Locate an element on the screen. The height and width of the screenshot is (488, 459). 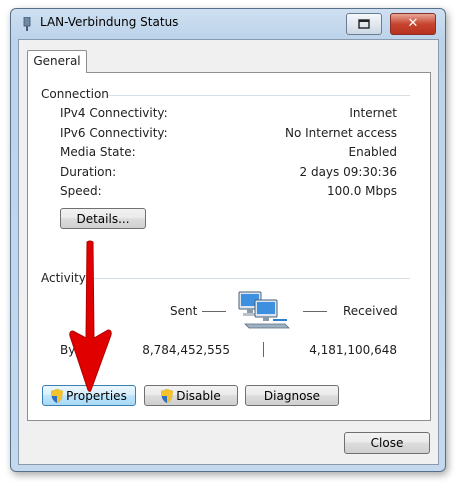
disable-button: Disable is located at coordinates (191, 395).